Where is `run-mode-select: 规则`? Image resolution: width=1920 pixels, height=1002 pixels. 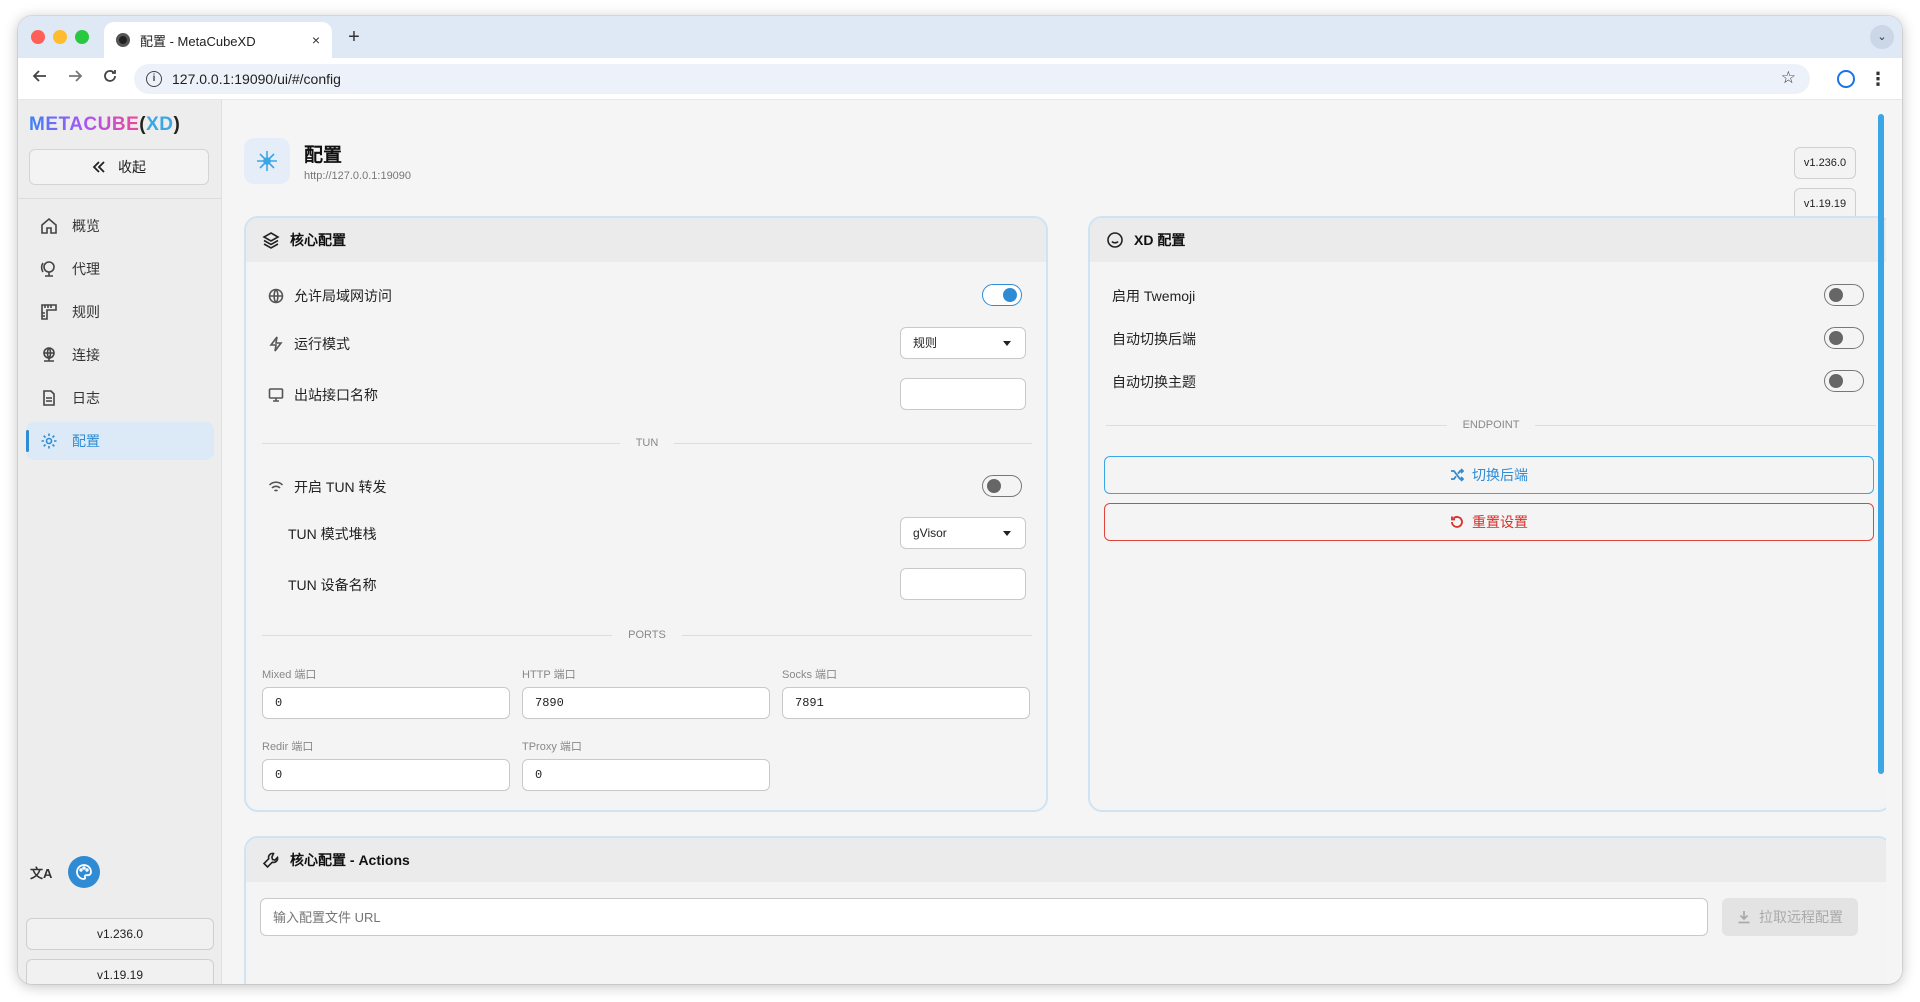 run-mode-select: 规则 is located at coordinates (963, 343).